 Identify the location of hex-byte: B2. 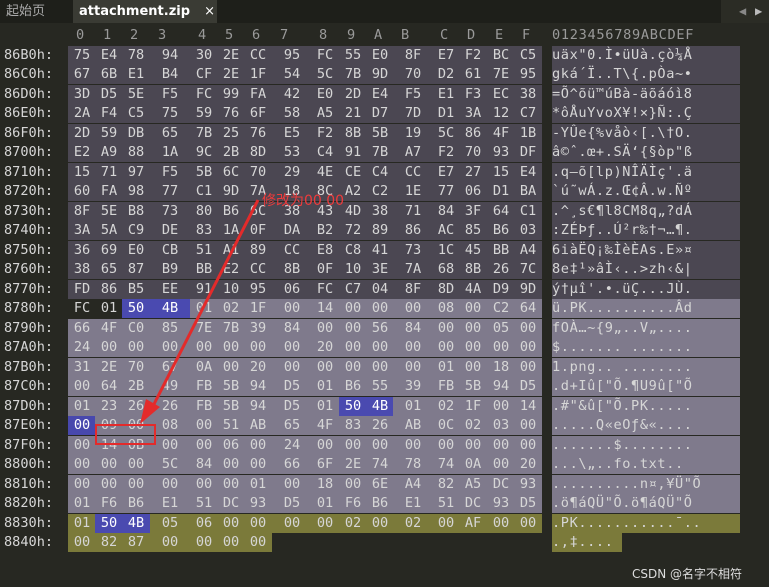
(325, 231).